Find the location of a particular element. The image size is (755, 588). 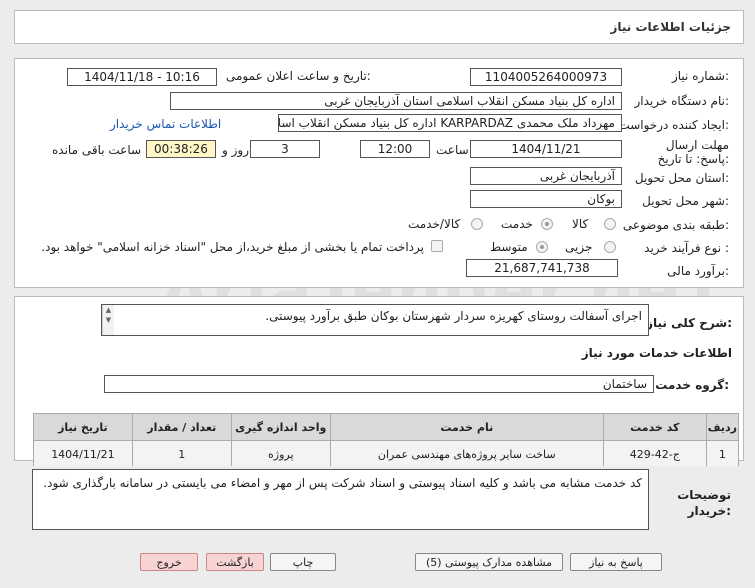

buyer-org-label: نام دستگاه خریدار: is located at coordinates (682, 101).